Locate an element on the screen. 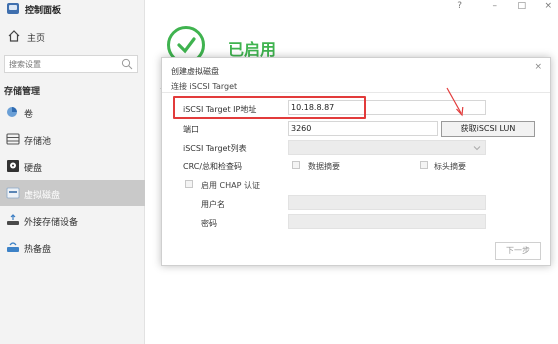  dialog-subtitle: 连接 iSCSI Target is located at coordinates (204, 86).